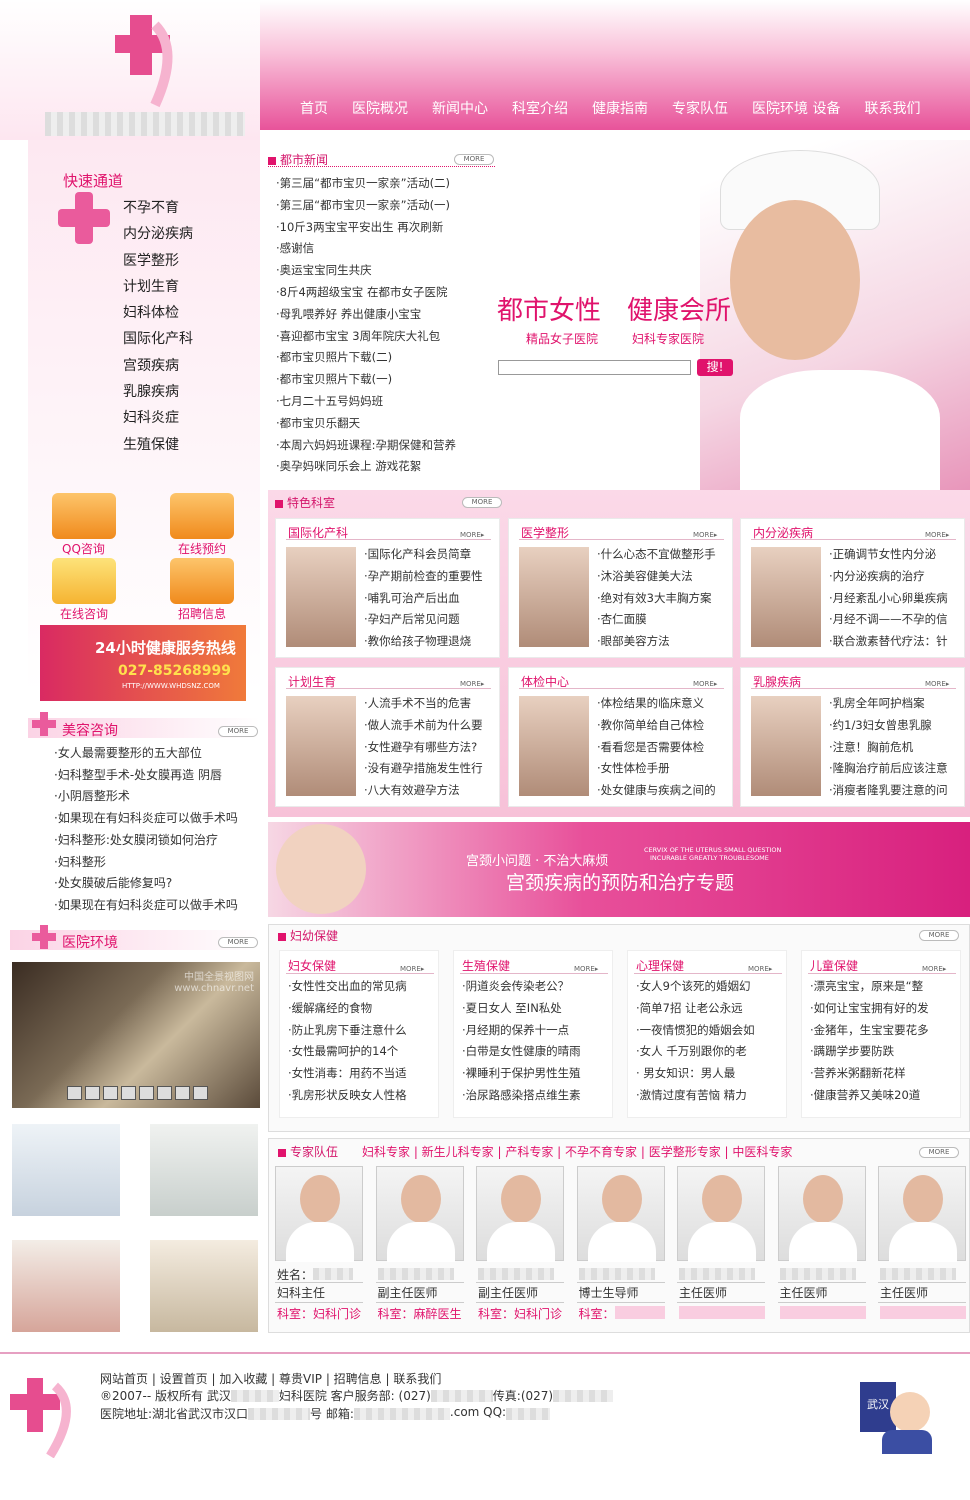 This screenshot has height=1500, width=970. I want to click on care-more-button: MORE, so click(939, 935).